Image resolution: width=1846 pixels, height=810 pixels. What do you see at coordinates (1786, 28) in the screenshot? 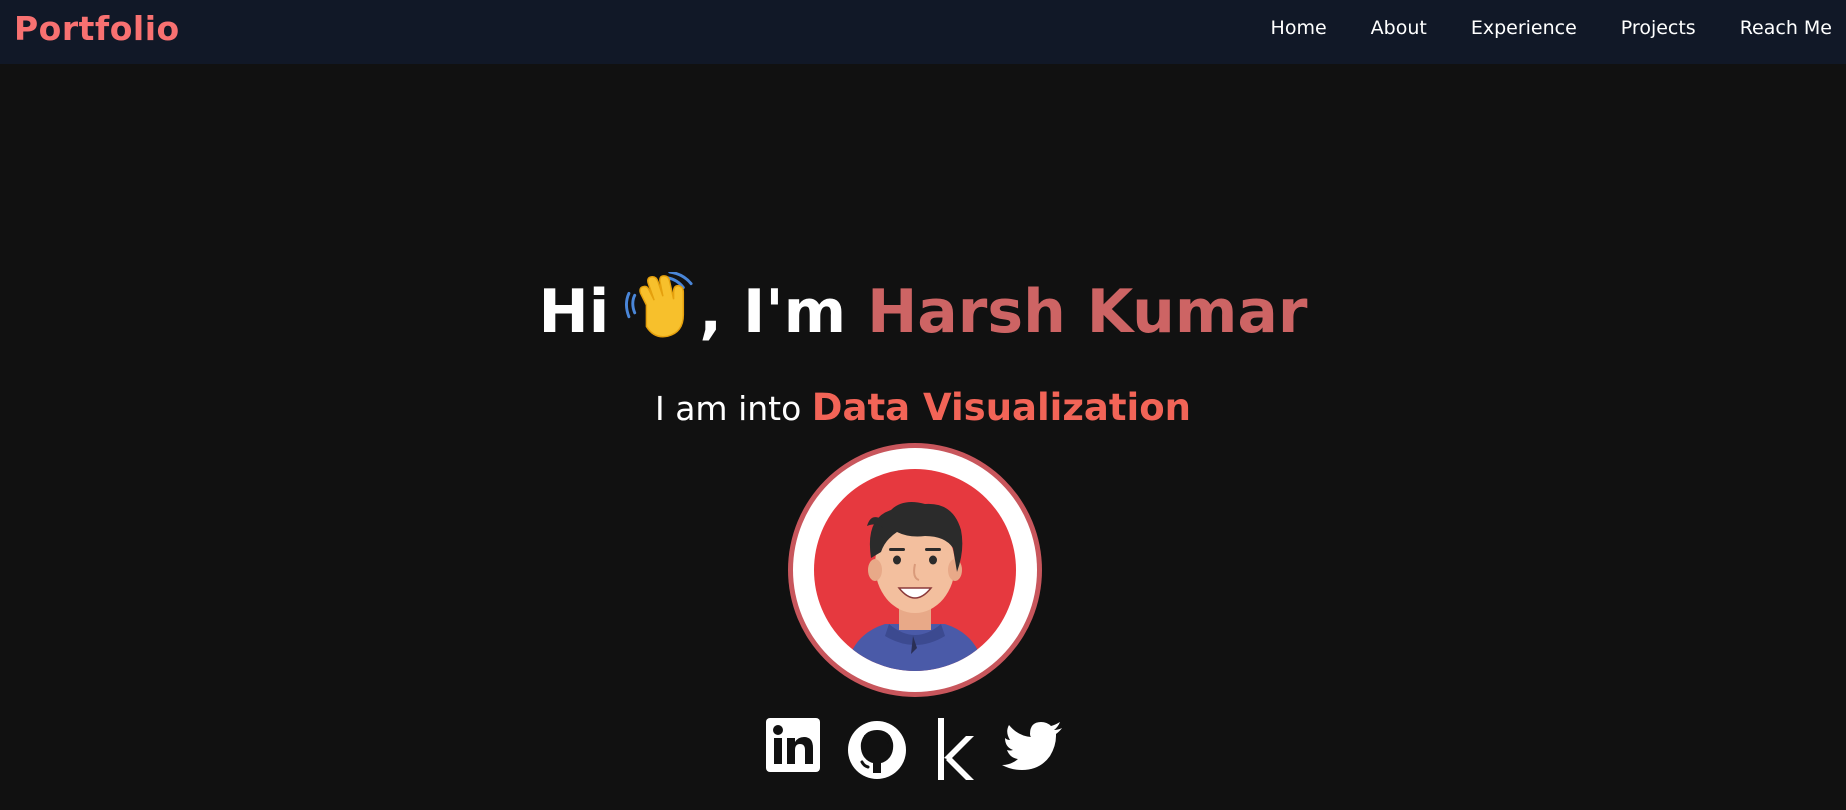
I see `nav-link-reach-me: Reach Me` at bounding box center [1786, 28].